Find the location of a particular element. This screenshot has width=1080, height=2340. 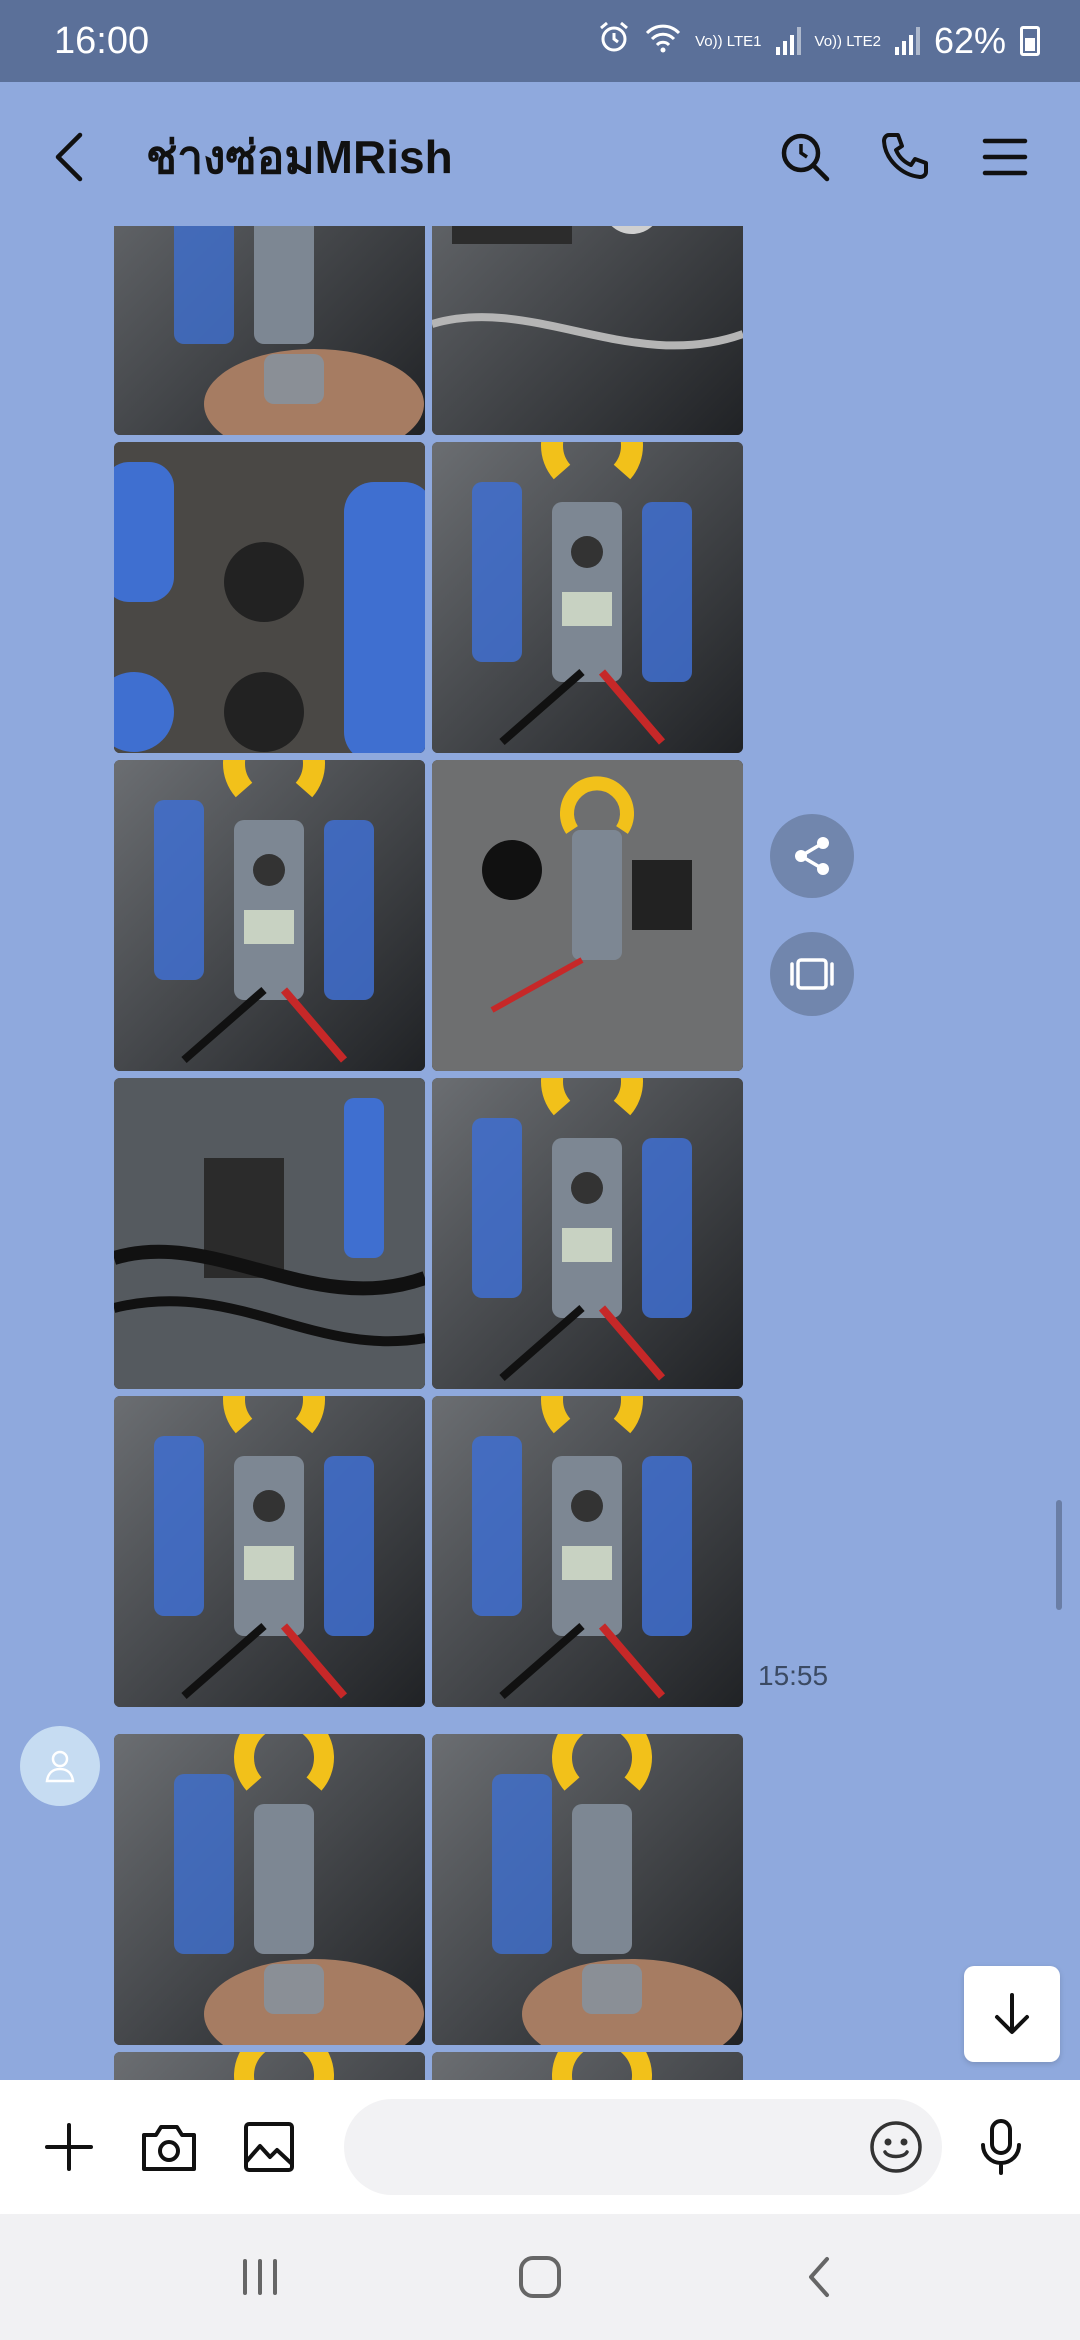

share-icon is located at coordinates (812, 856).